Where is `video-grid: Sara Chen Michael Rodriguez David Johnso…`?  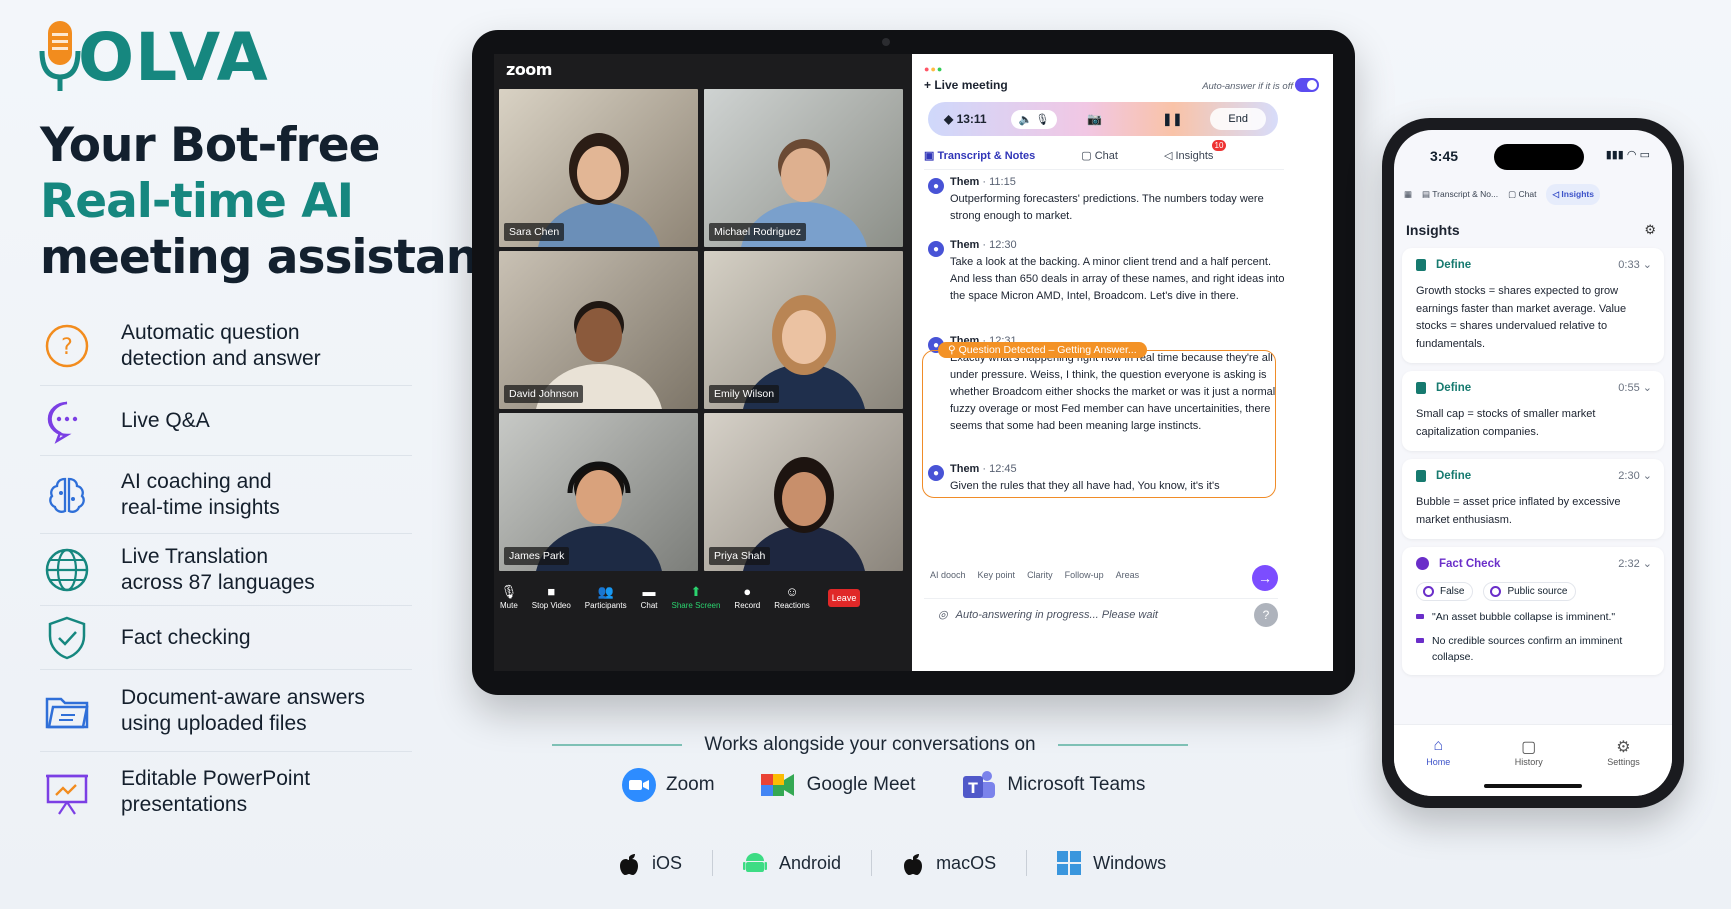
video-grid: Sara Chen Michael Rodriguez David Johnso… is located at coordinates (701, 330).